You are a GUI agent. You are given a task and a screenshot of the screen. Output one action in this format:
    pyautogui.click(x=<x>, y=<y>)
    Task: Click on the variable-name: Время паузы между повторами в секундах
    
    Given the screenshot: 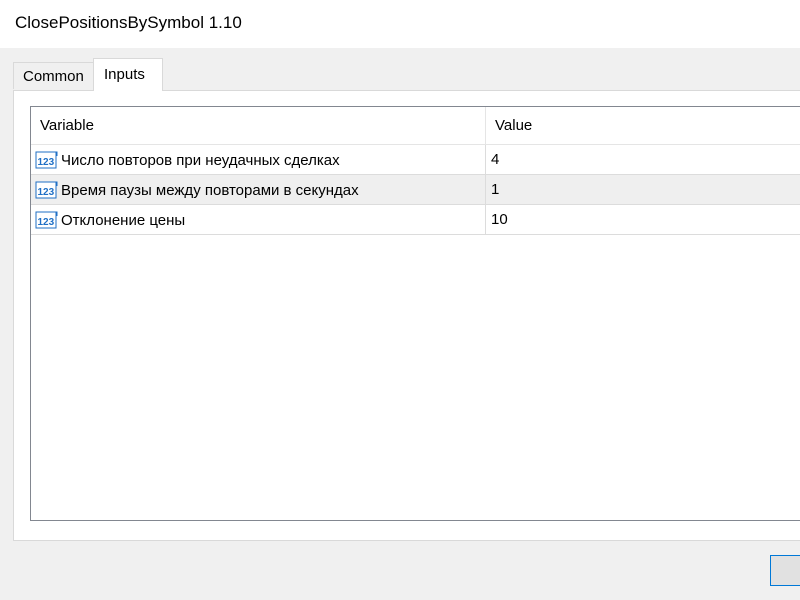 What is the action you would take?
    pyautogui.click(x=210, y=190)
    